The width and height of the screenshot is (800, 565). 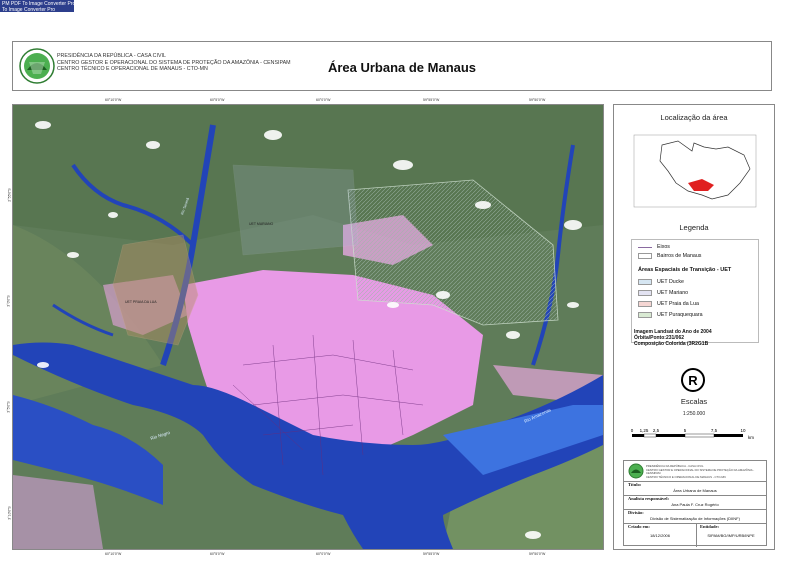 What do you see at coordinates (694, 117) in the screenshot?
I see `location-title: Localização da área` at bounding box center [694, 117].